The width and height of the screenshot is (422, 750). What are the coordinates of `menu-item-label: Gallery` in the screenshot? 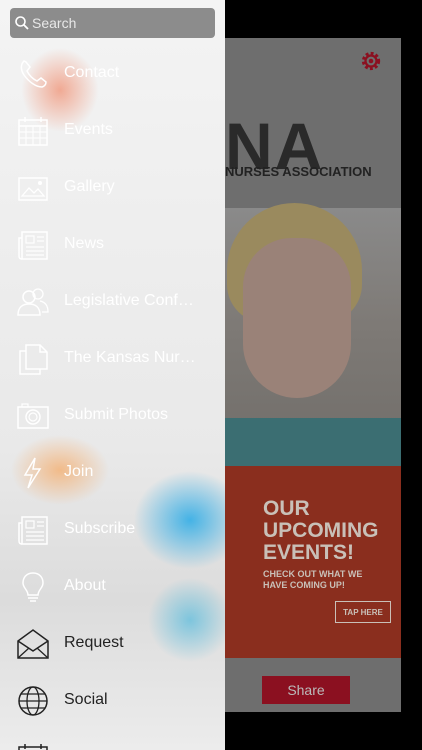 It's located at (89, 186).